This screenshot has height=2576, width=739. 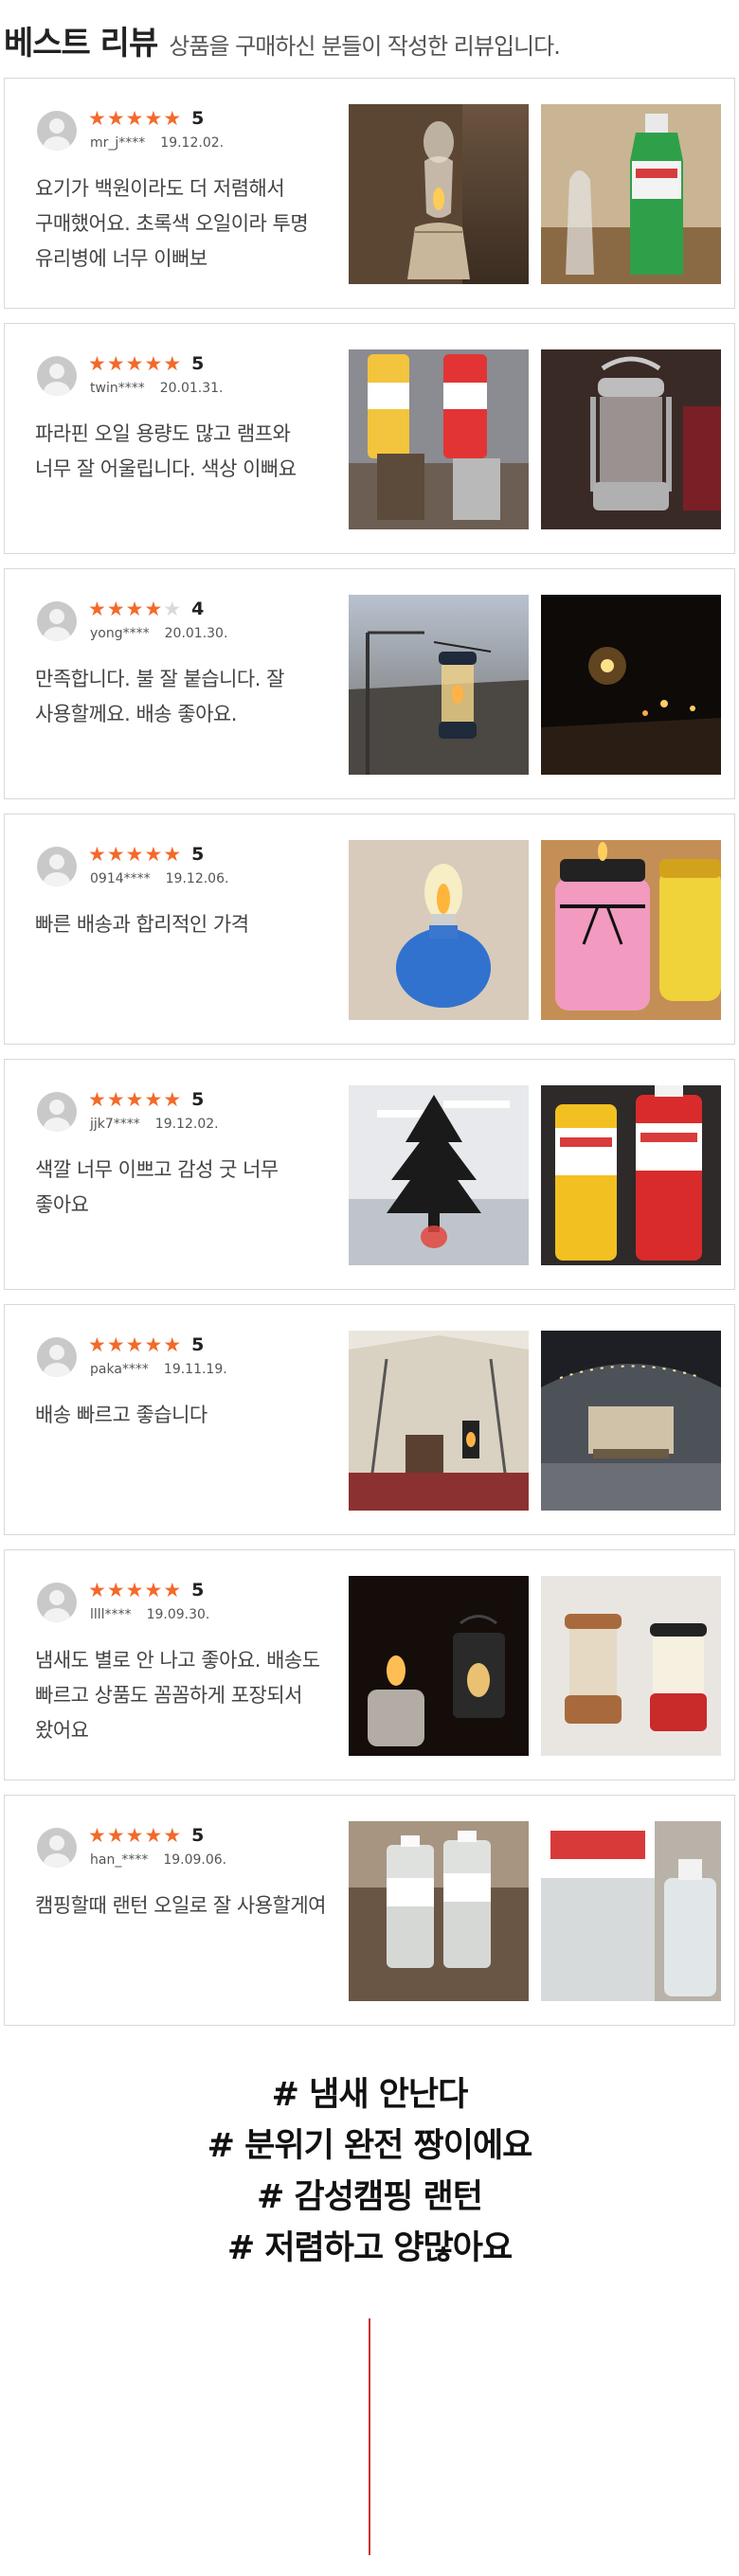 What do you see at coordinates (631, 1421) in the screenshot?
I see `car-camping-photo` at bounding box center [631, 1421].